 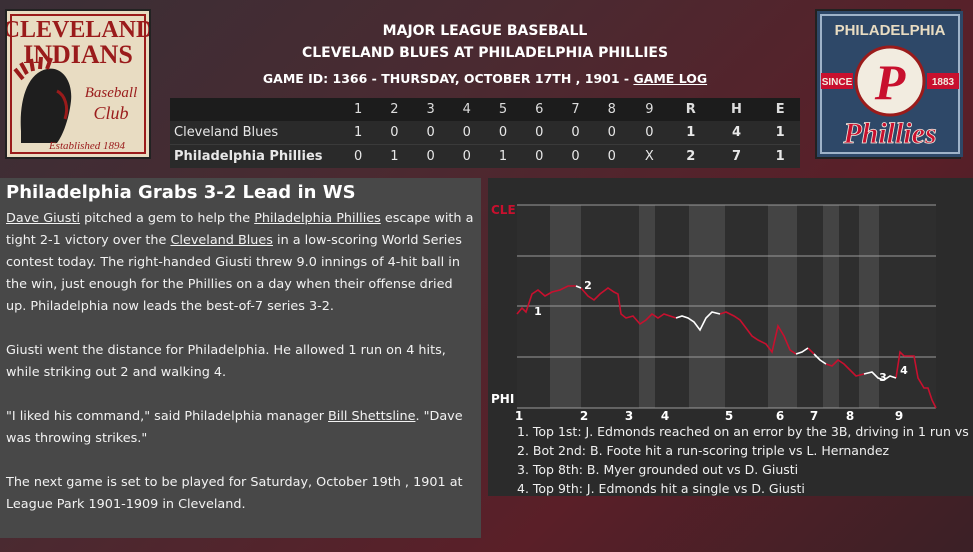 What do you see at coordinates (943, 82) in the screenshot?
I see `logo-text-year: 1883` at bounding box center [943, 82].